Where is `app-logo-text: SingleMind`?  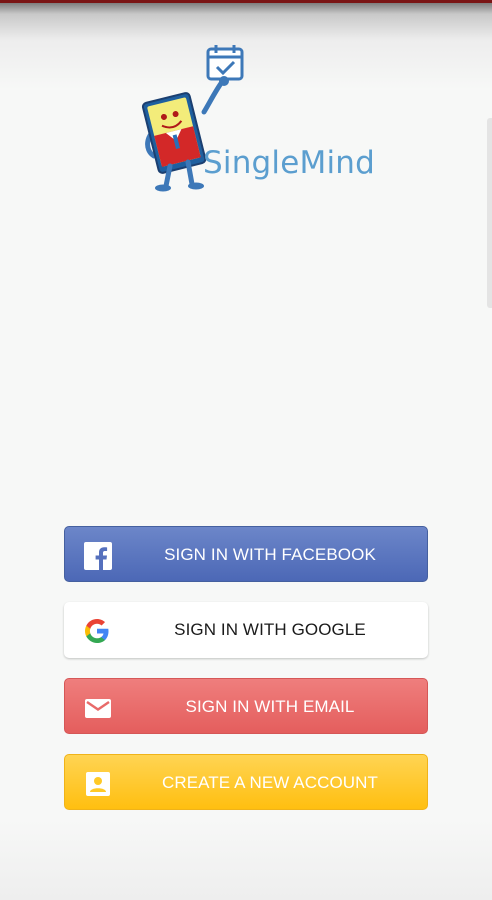
app-logo-text: SingleMind is located at coordinates (289, 163).